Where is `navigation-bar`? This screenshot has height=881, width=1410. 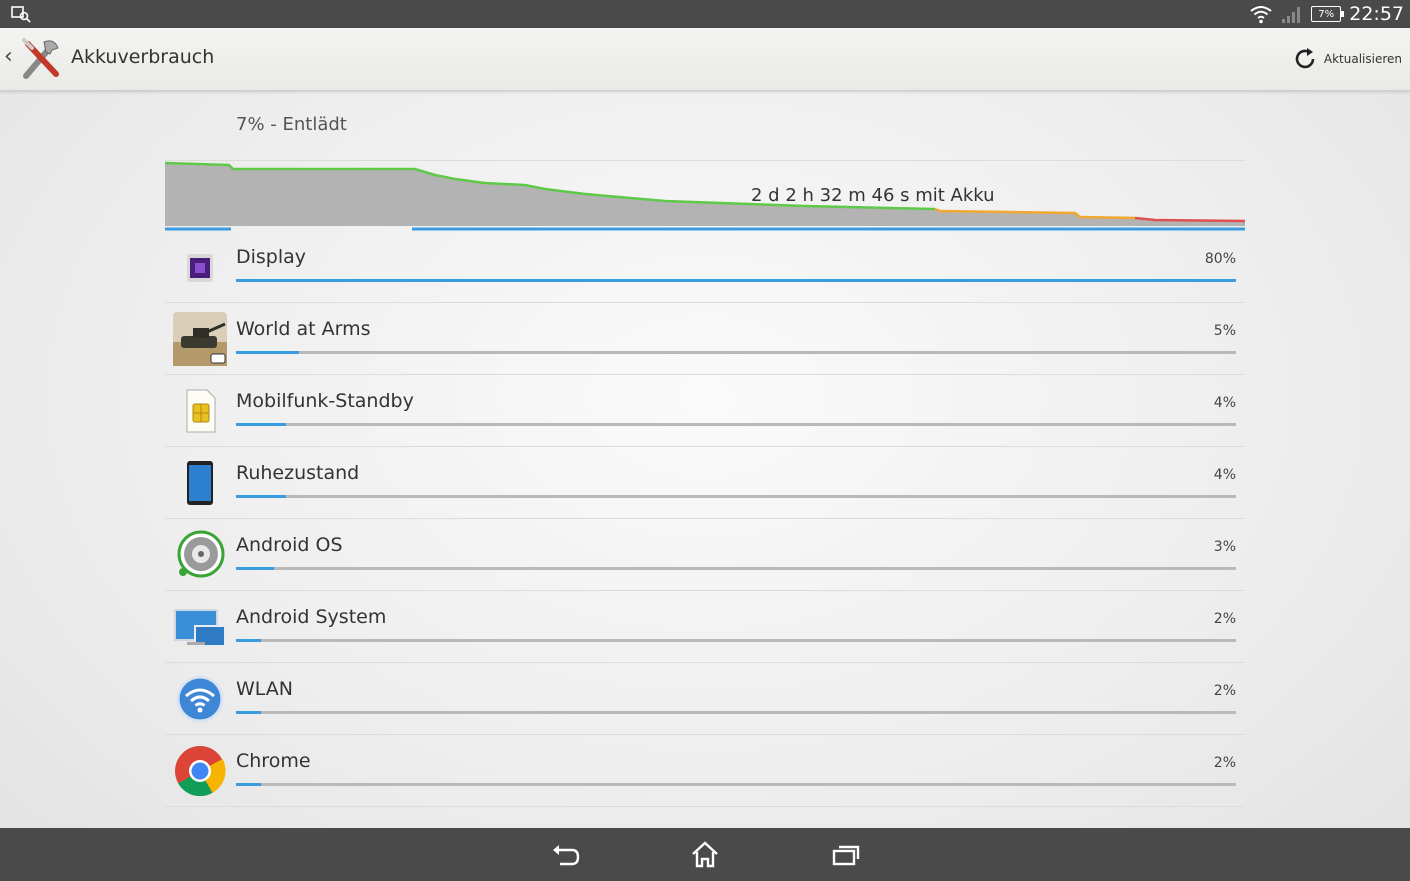
navigation-bar is located at coordinates (705, 854).